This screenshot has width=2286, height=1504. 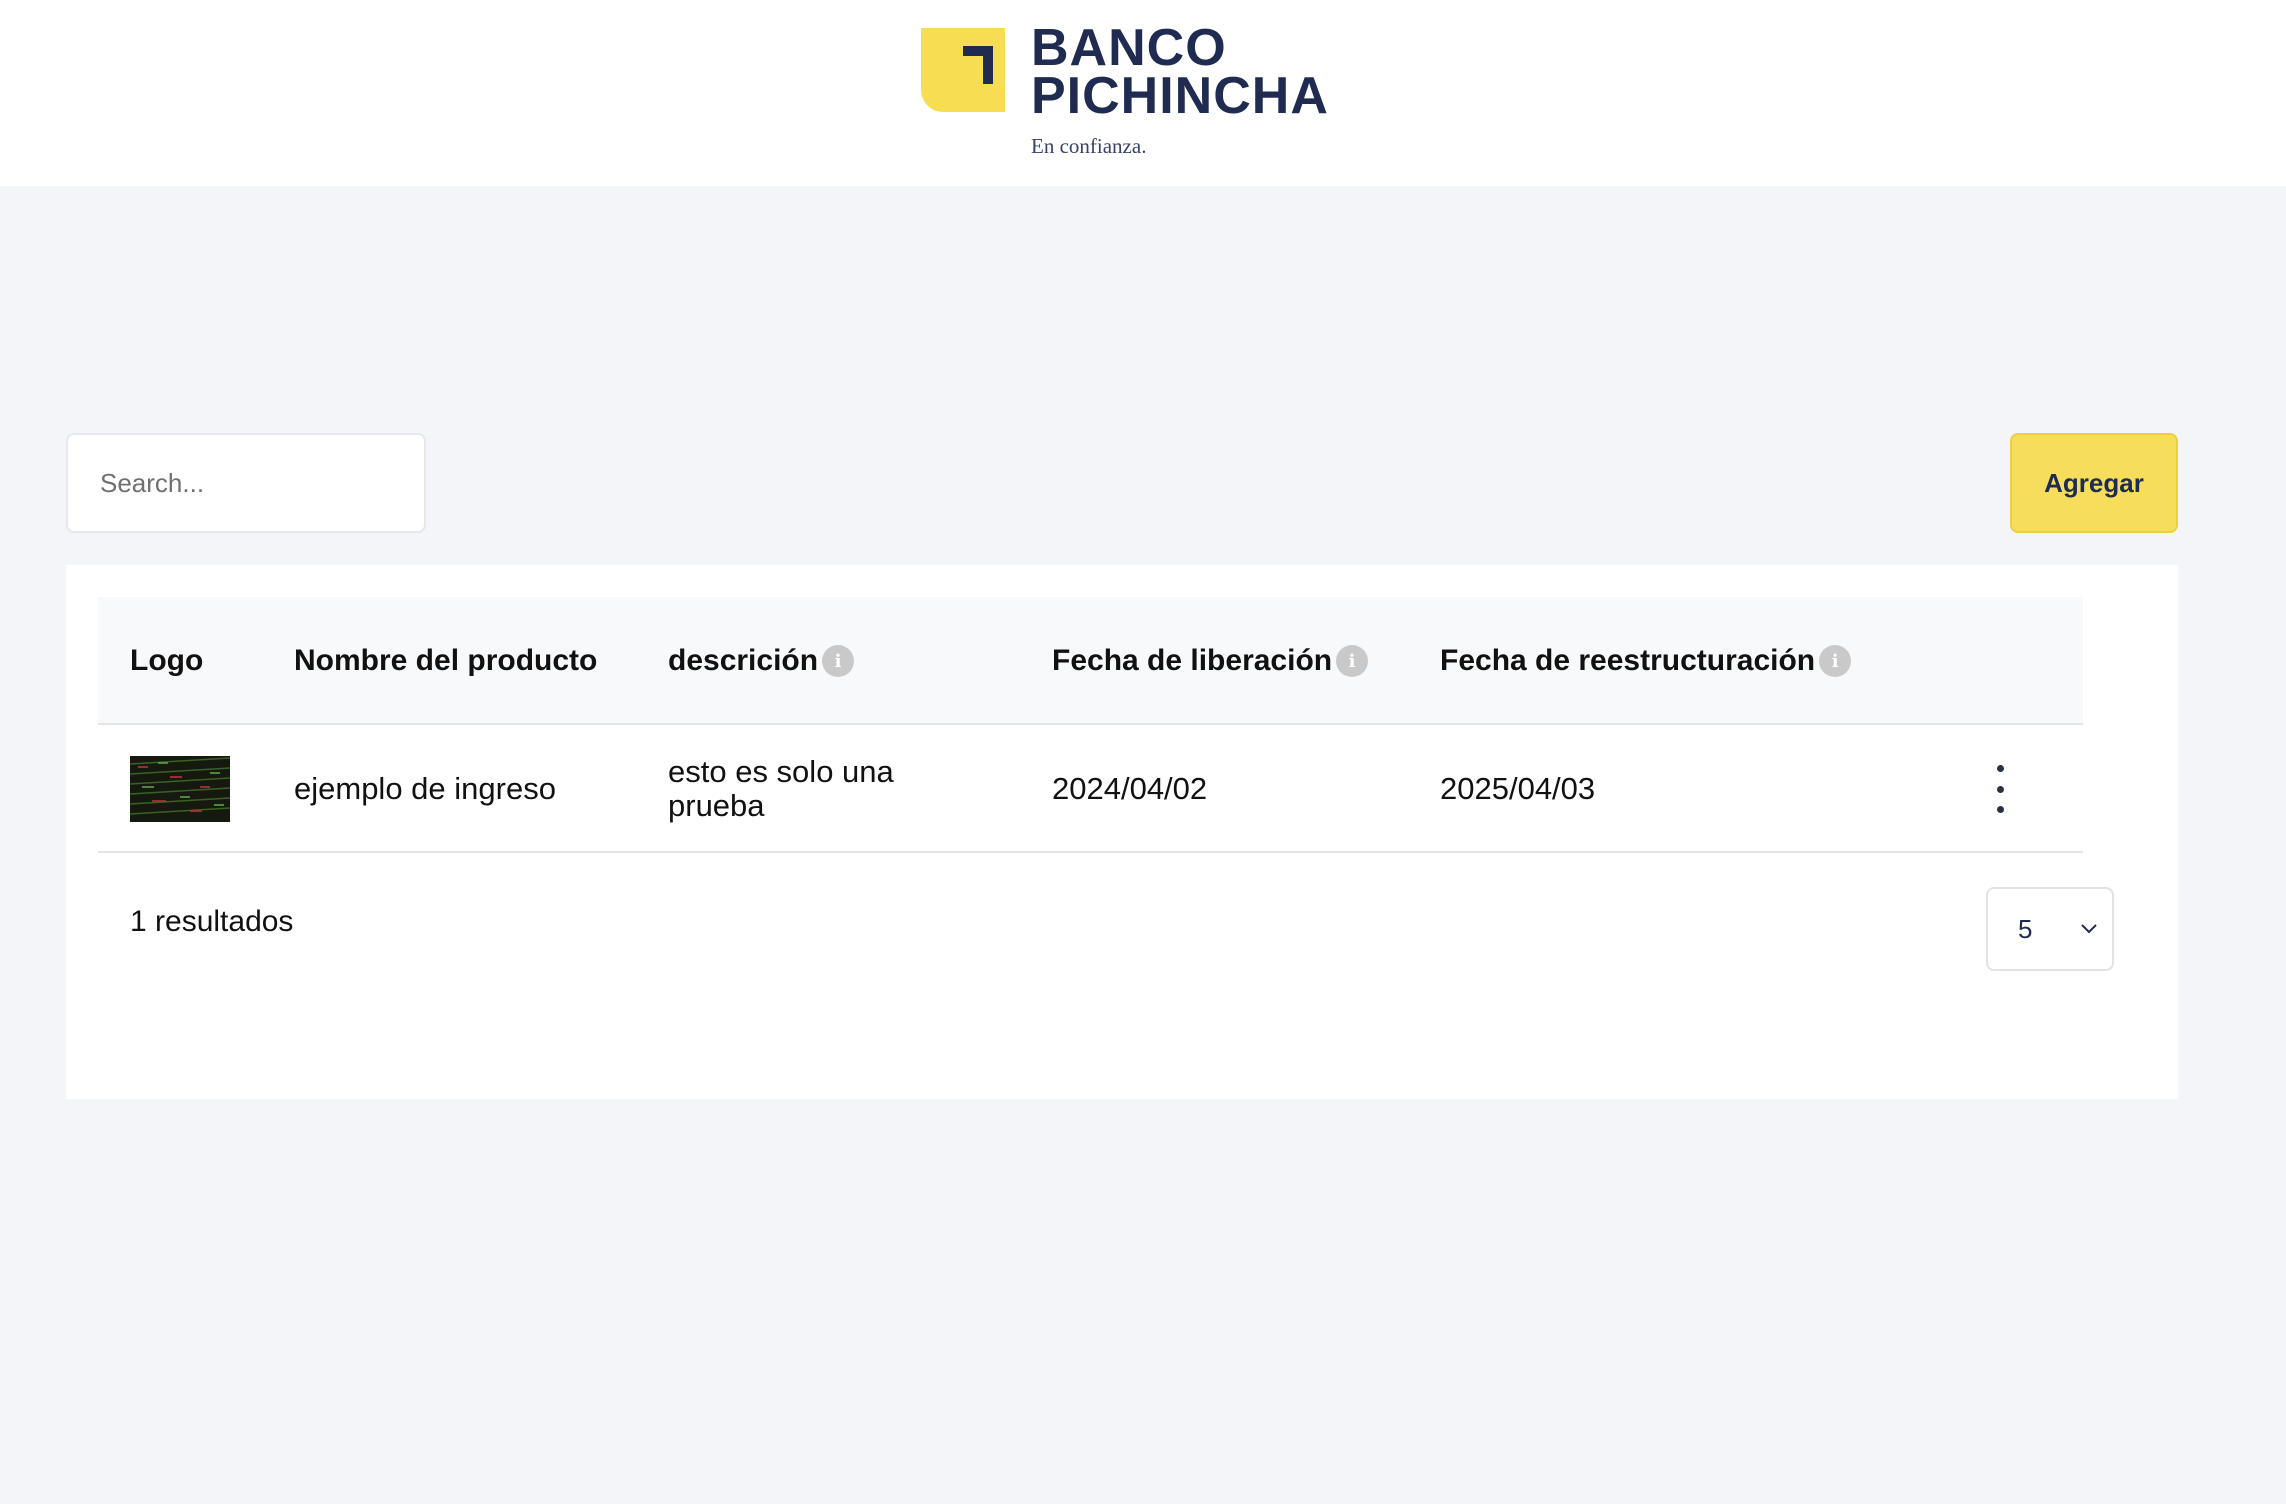 I want to click on header: BANCO PICHINCHA En confianza., so click(x=1143, y=93).